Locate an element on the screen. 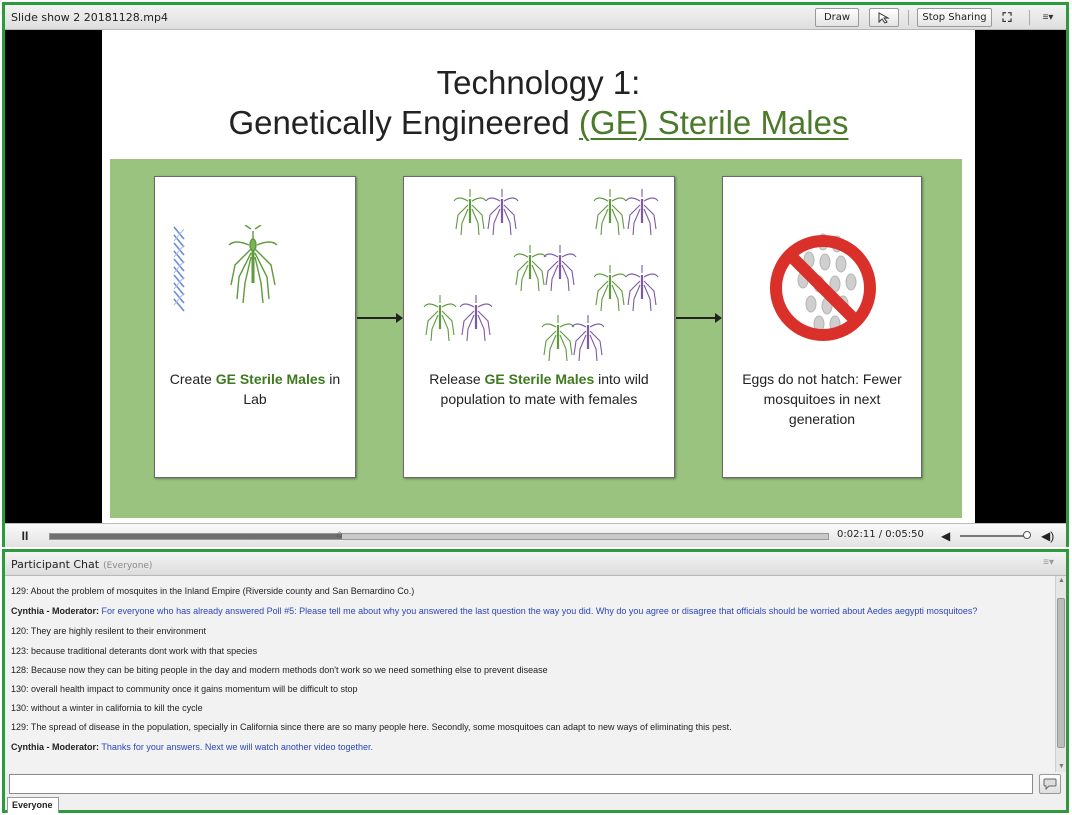  mosquito-swarm-illustration is located at coordinates (541, 275).